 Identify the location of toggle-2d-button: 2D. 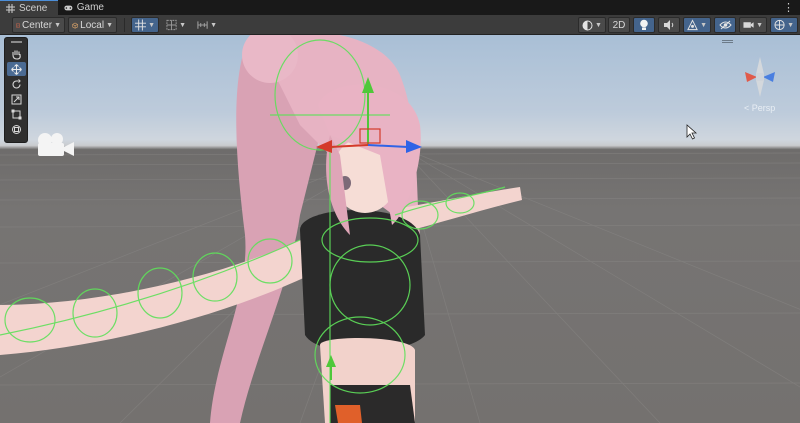
(619, 25).